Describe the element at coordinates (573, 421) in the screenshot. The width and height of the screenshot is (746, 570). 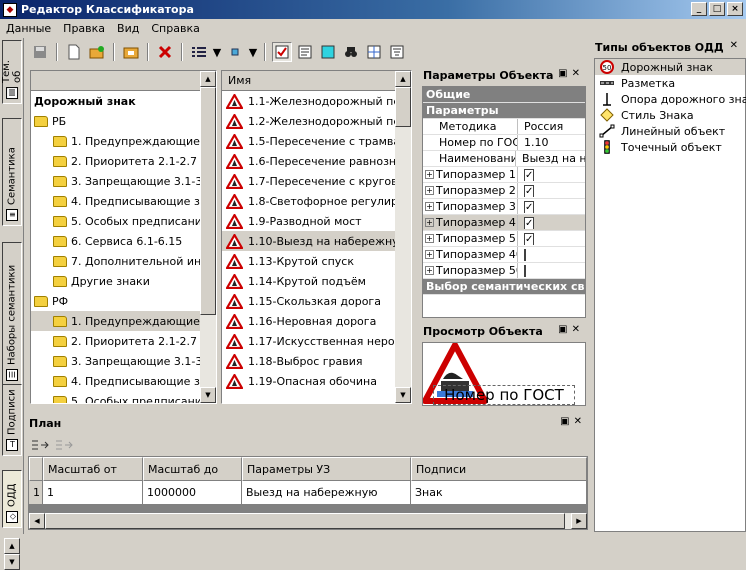
I see `plan-dock-close-buttons: ▣✕` at that location.